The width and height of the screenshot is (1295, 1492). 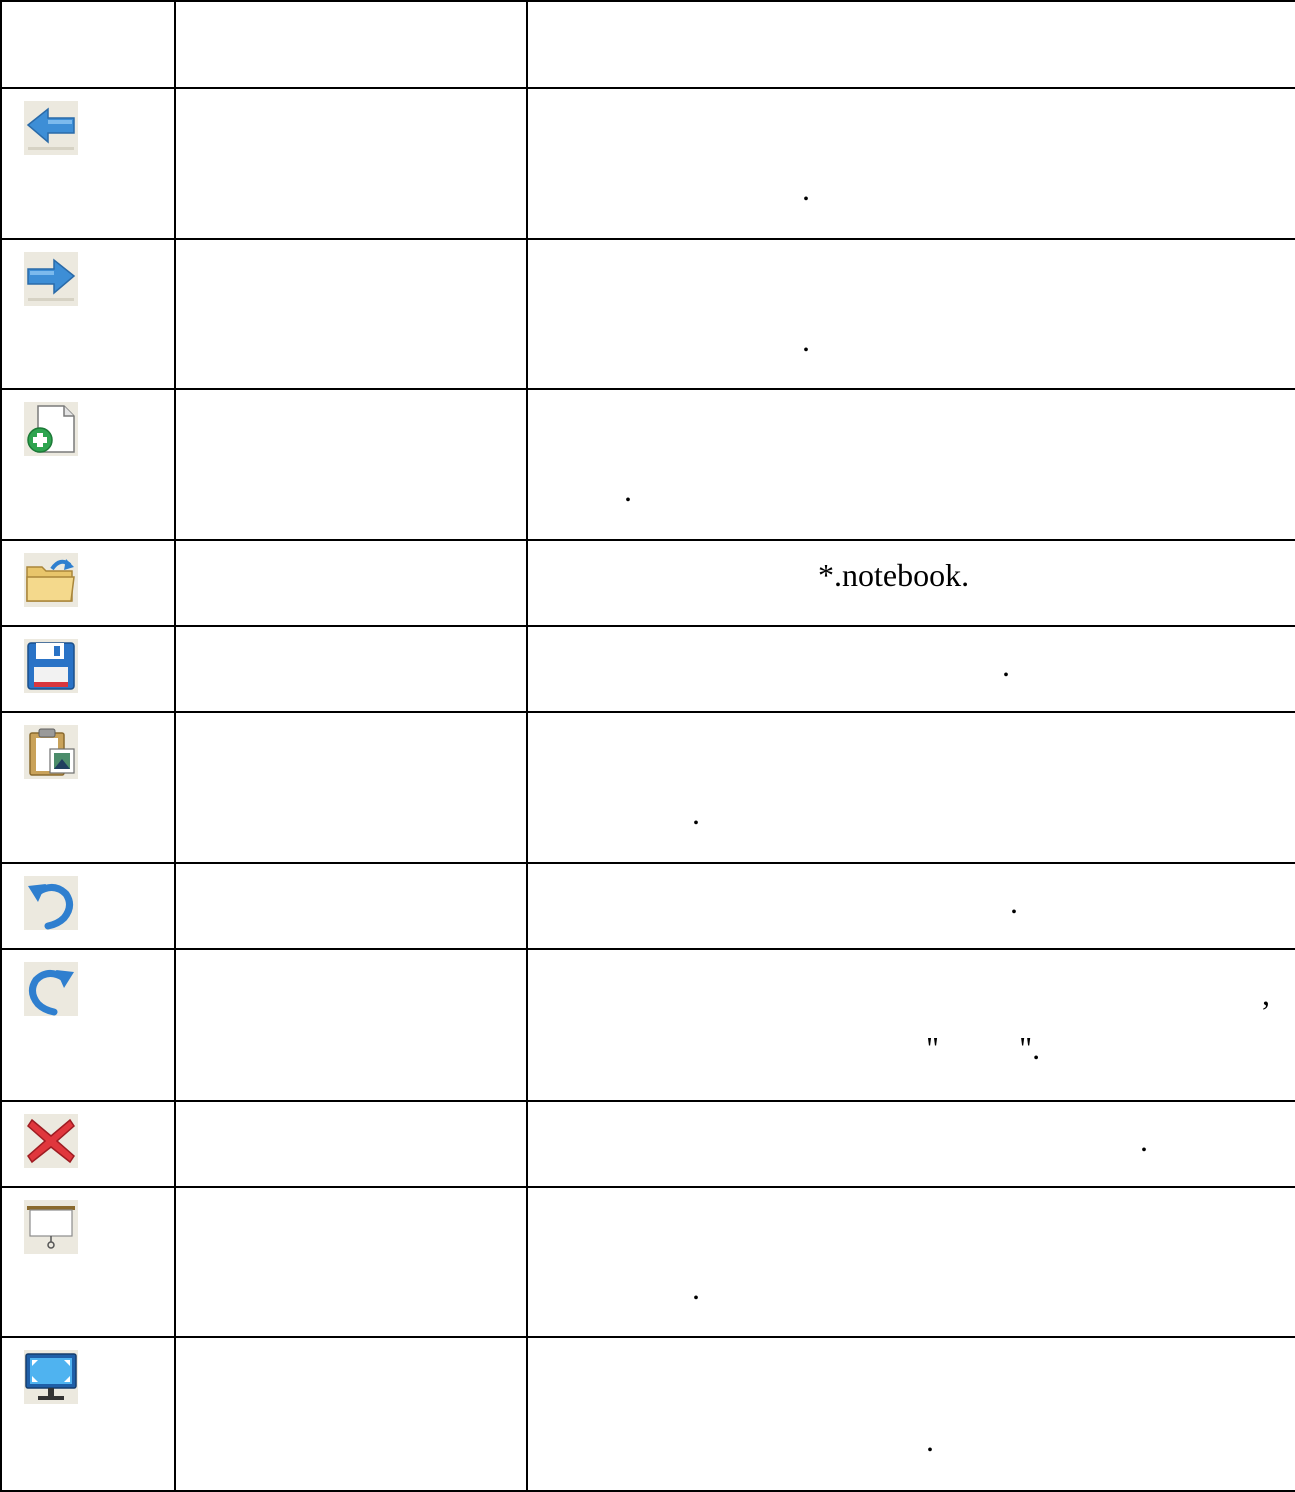 I want to click on redo-icon, so click(x=51, y=989).